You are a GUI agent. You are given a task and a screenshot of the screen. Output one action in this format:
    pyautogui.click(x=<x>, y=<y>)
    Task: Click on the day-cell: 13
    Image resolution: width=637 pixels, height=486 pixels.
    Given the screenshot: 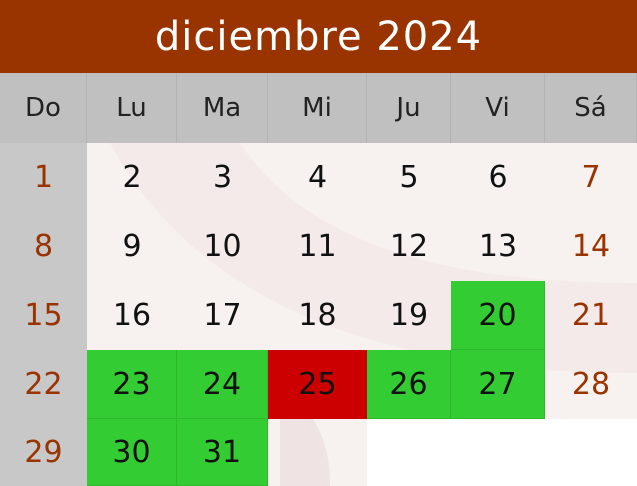 What is the action you would take?
    pyautogui.click(x=498, y=246)
    